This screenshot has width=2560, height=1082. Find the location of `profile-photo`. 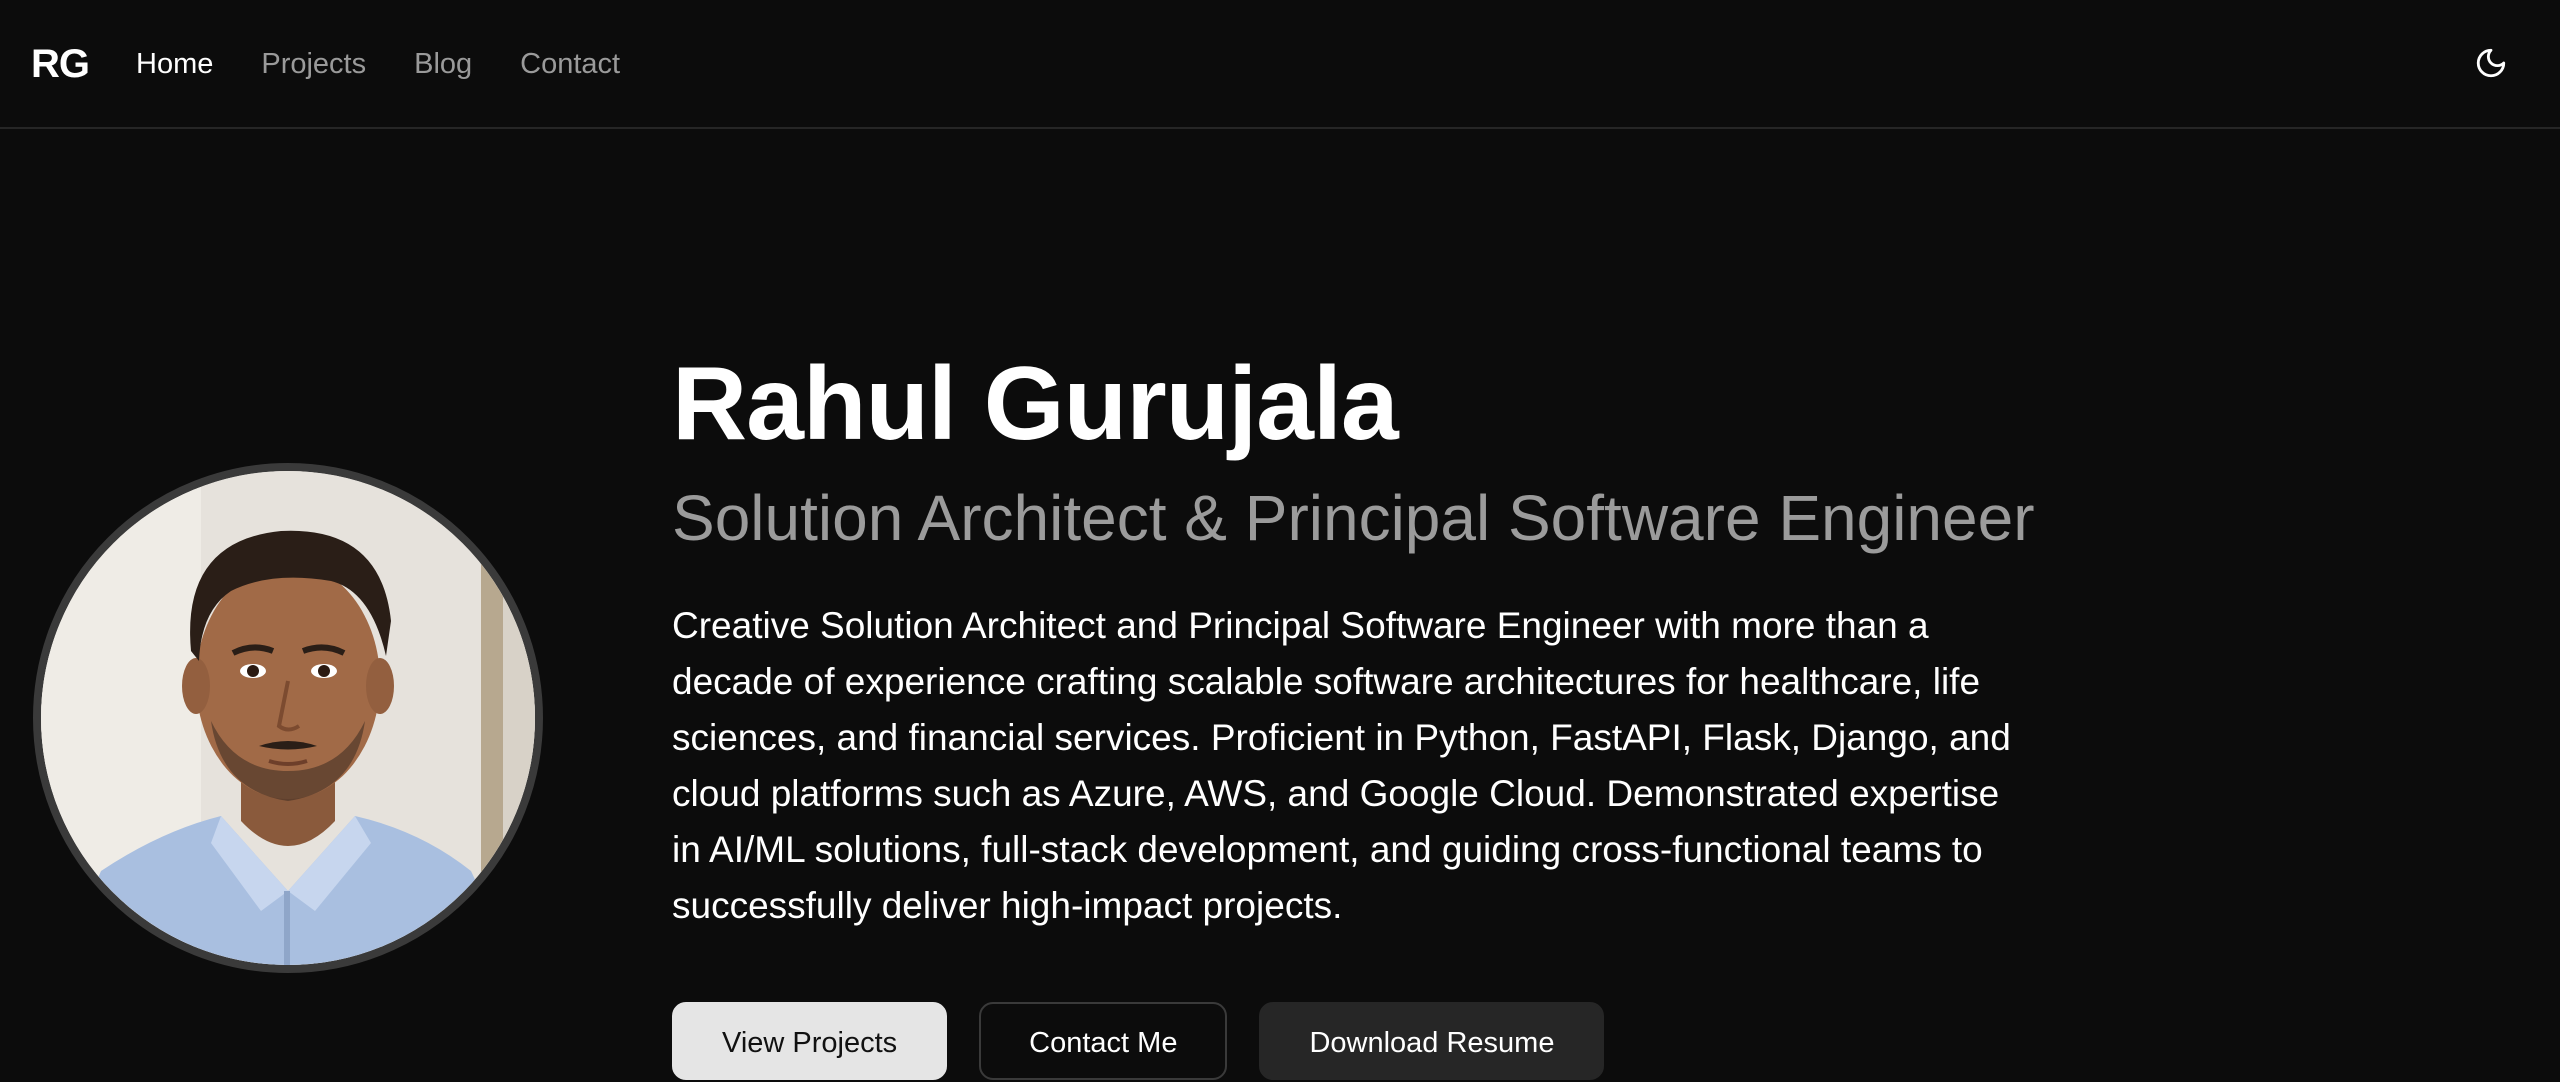

profile-photo is located at coordinates (288, 718).